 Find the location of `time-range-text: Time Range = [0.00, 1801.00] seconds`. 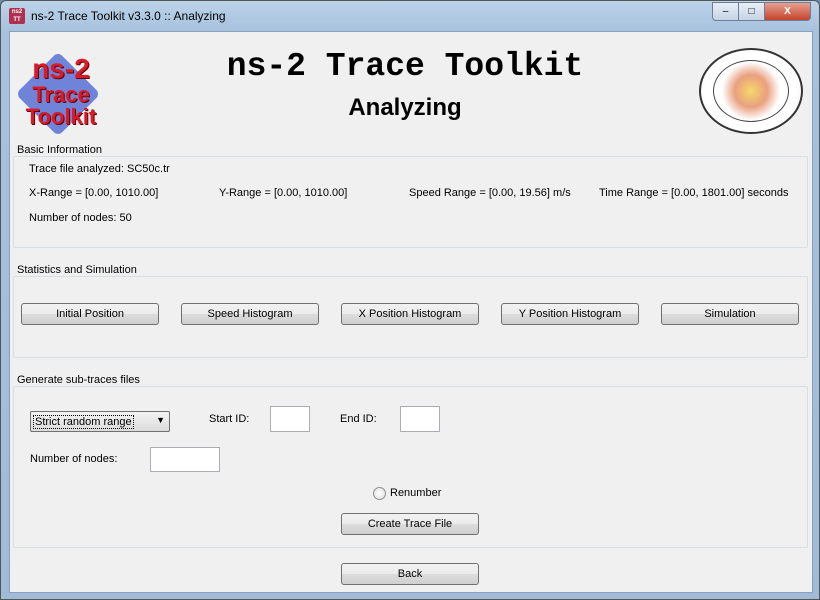

time-range-text: Time Range = [0.00, 1801.00] seconds is located at coordinates (694, 193).